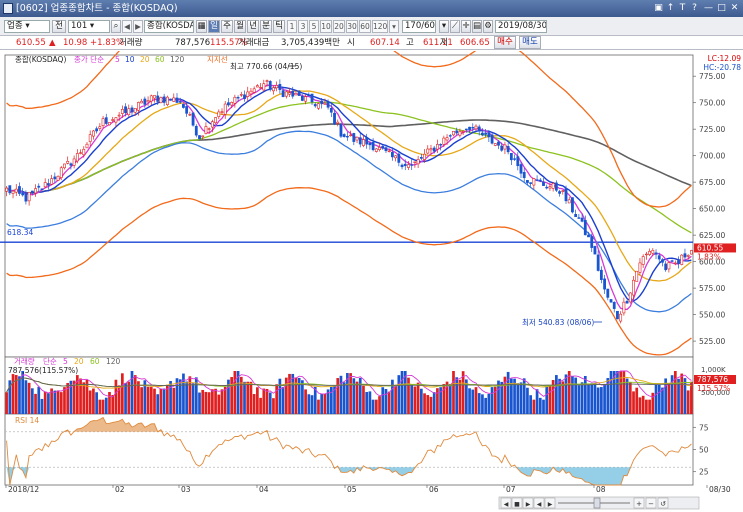  I want to click on next-icon: ▶, so click(138, 26).